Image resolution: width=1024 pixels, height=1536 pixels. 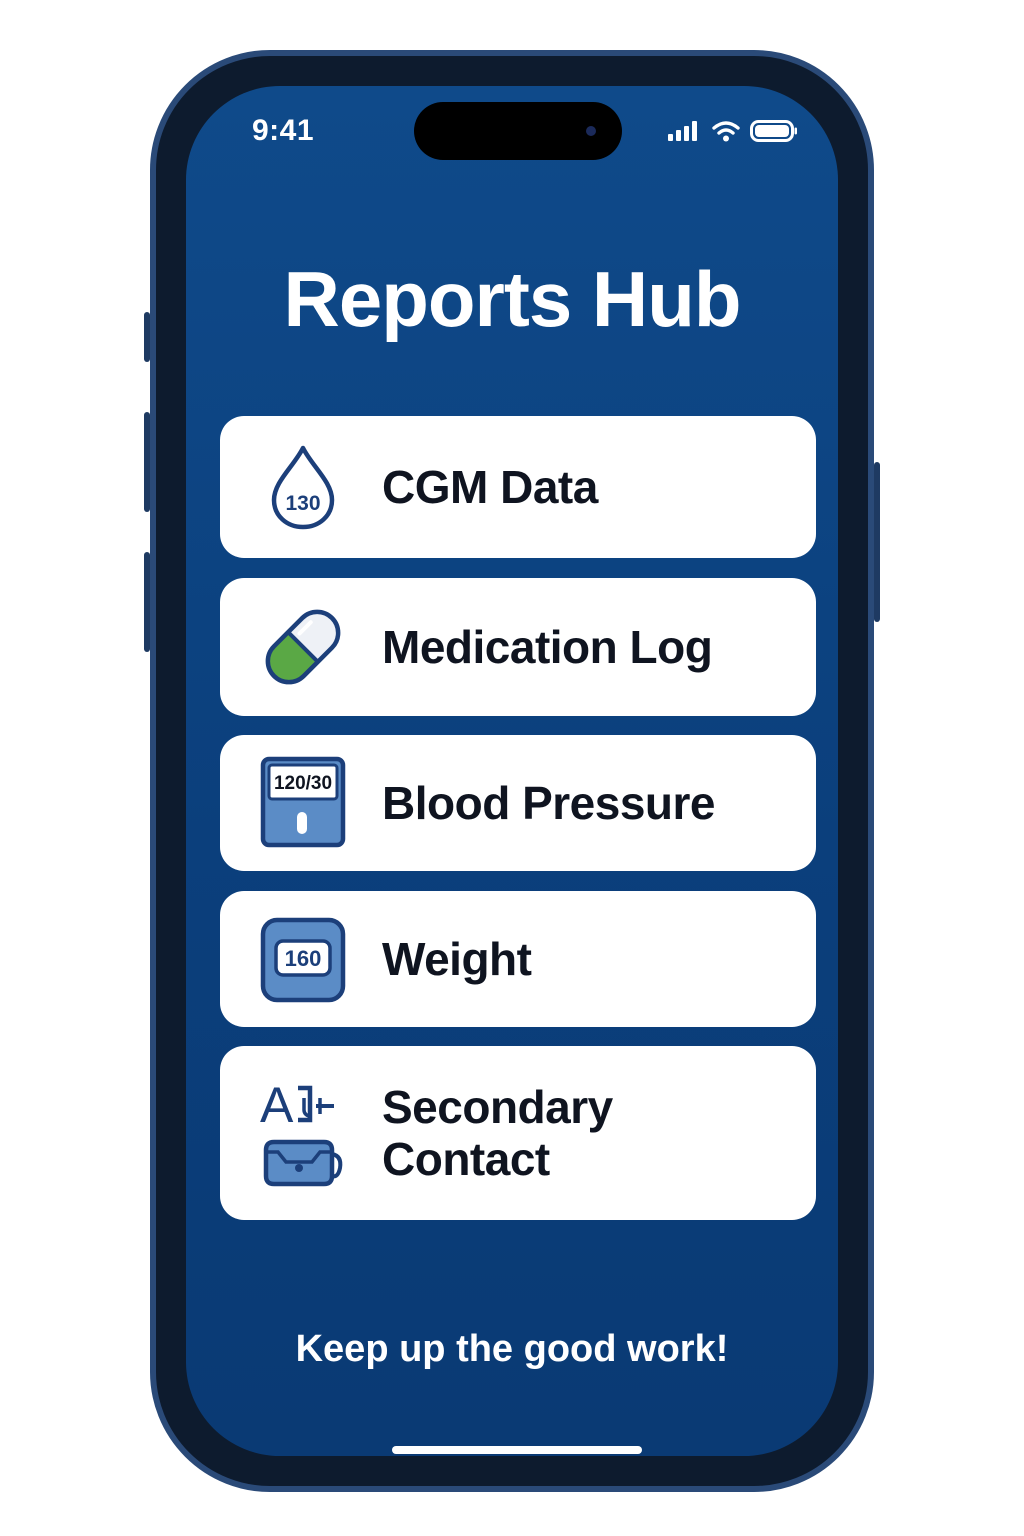 What do you see at coordinates (518, 131) in the screenshot?
I see `dynamic-island` at bounding box center [518, 131].